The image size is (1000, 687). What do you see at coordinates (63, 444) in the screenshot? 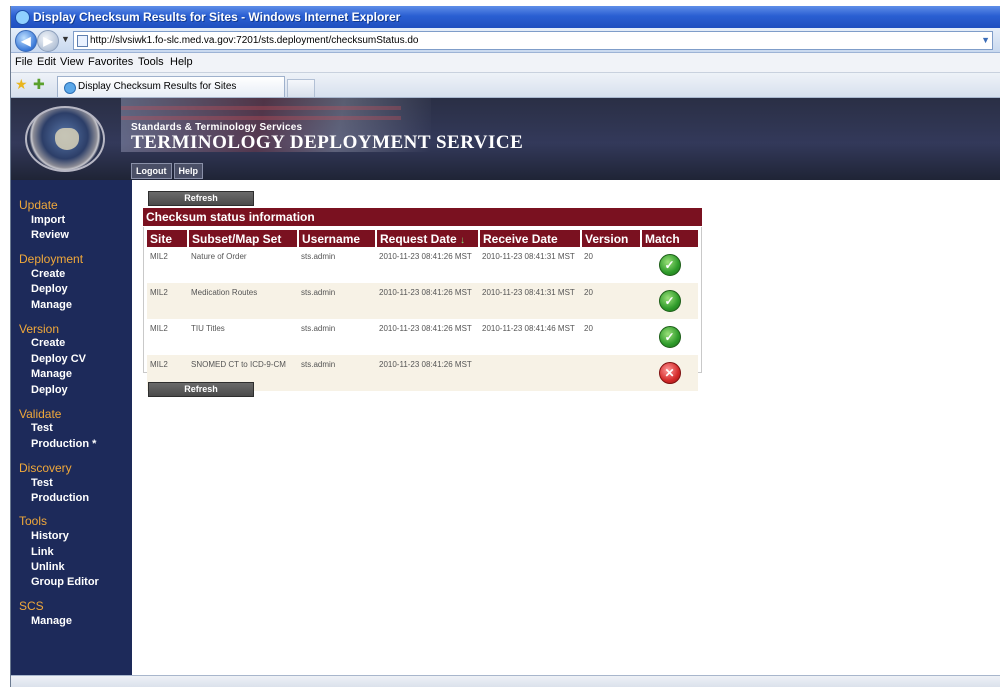
I see `nav-validate-production: Production *` at bounding box center [63, 444].